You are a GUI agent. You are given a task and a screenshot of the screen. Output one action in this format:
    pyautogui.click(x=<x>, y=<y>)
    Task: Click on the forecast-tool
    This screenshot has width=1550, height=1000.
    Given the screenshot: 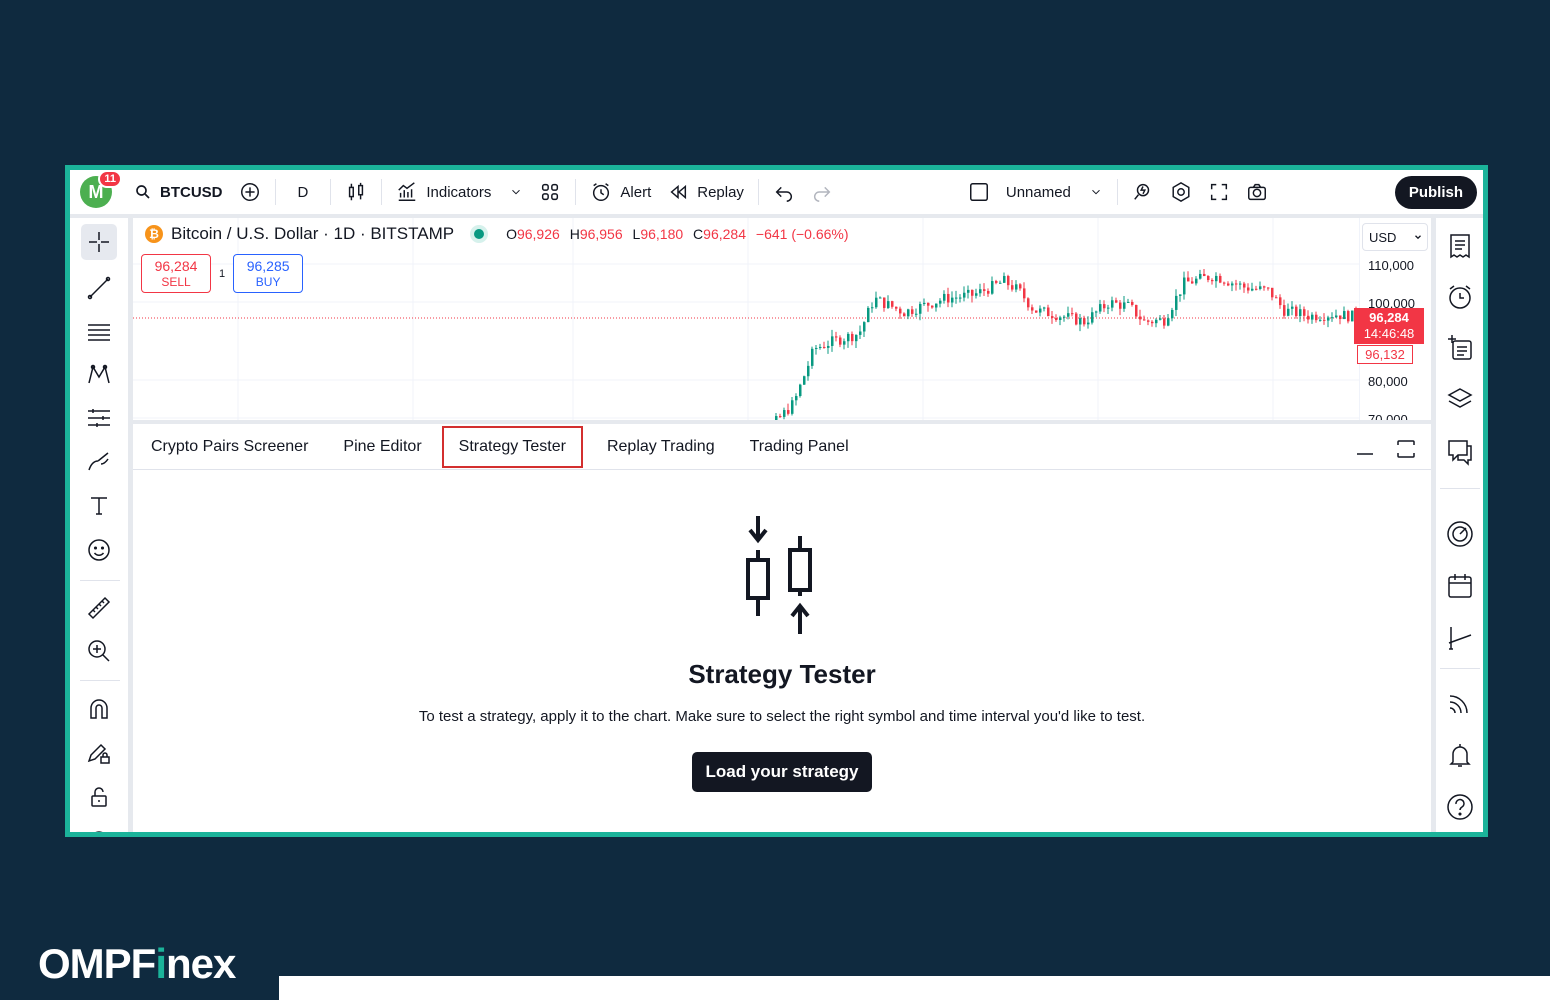 What is the action you would take?
    pyautogui.click(x=99, y=419)
    